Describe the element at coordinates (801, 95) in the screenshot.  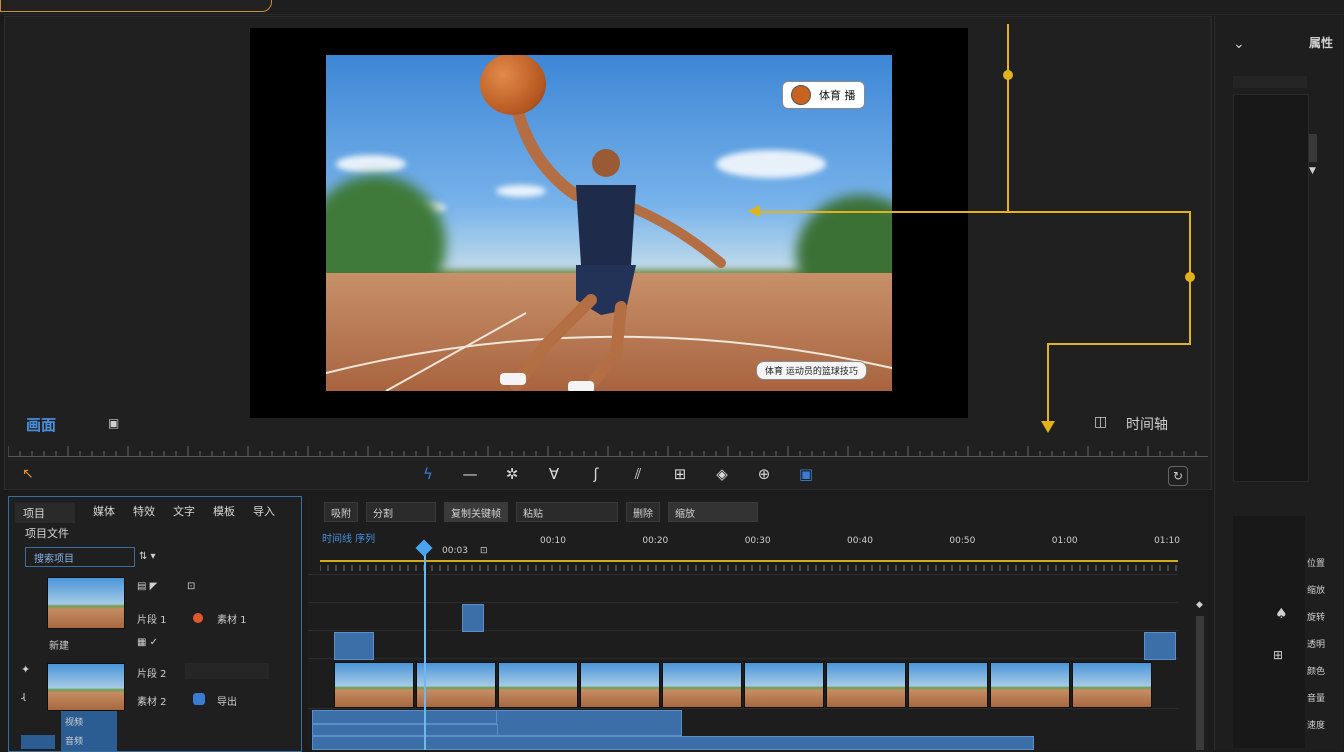
I see `ball-logo-icon` at that location.